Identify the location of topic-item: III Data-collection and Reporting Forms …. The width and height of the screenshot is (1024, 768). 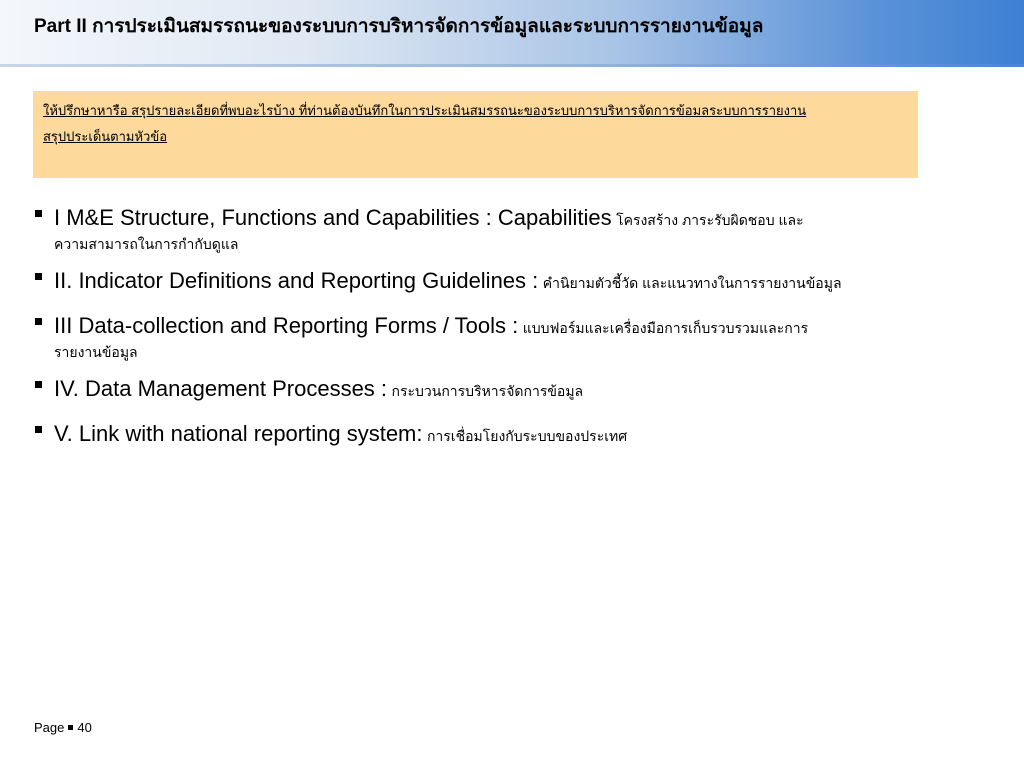
(508, 336).